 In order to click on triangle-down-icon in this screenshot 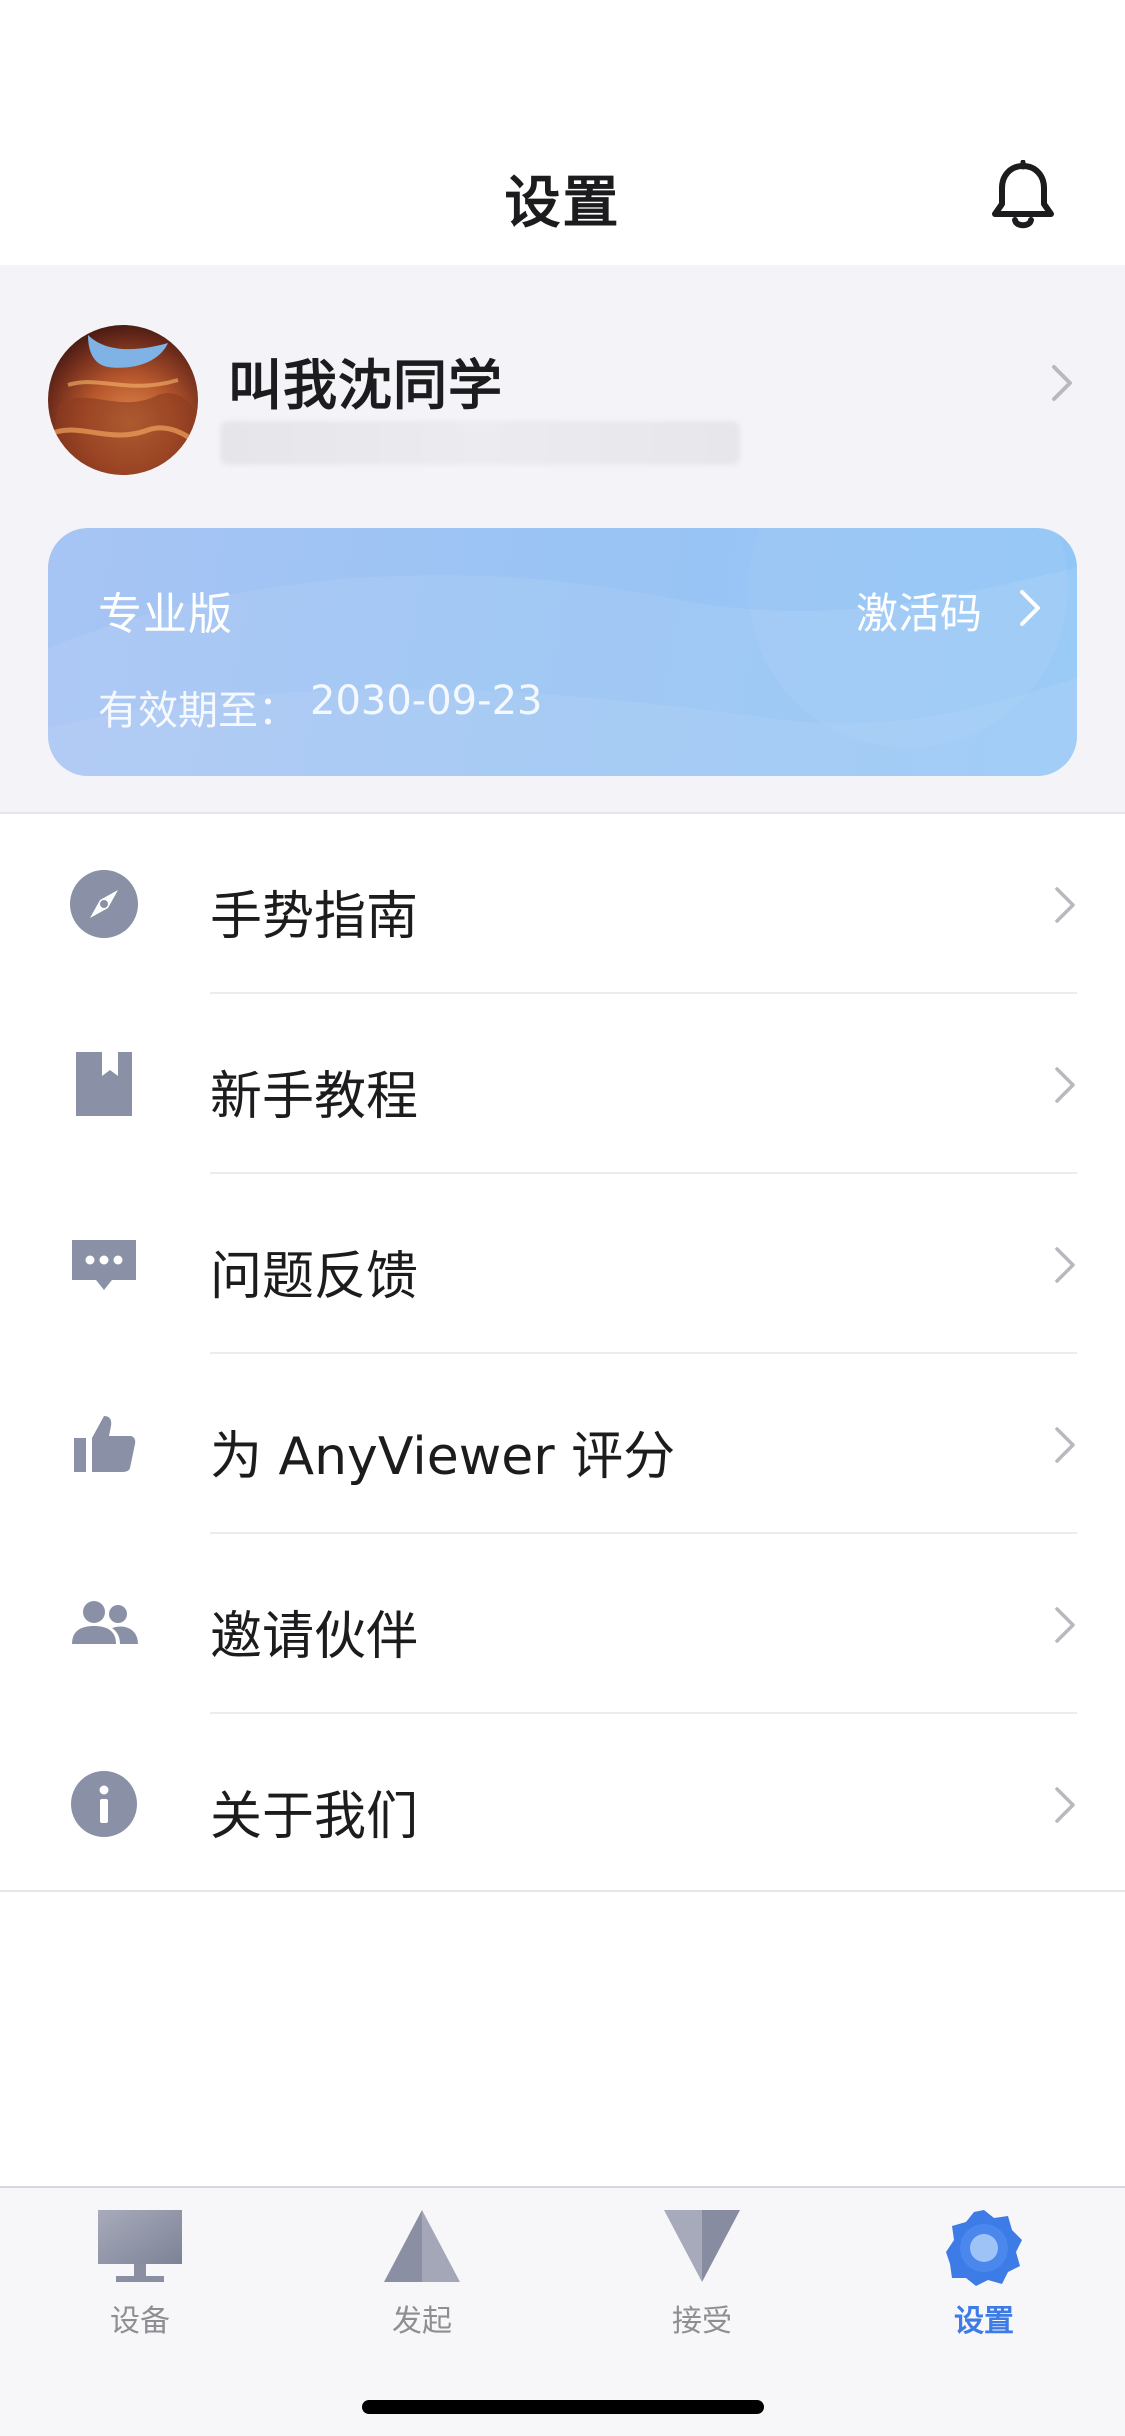, I will do `click(702, 2246)`.